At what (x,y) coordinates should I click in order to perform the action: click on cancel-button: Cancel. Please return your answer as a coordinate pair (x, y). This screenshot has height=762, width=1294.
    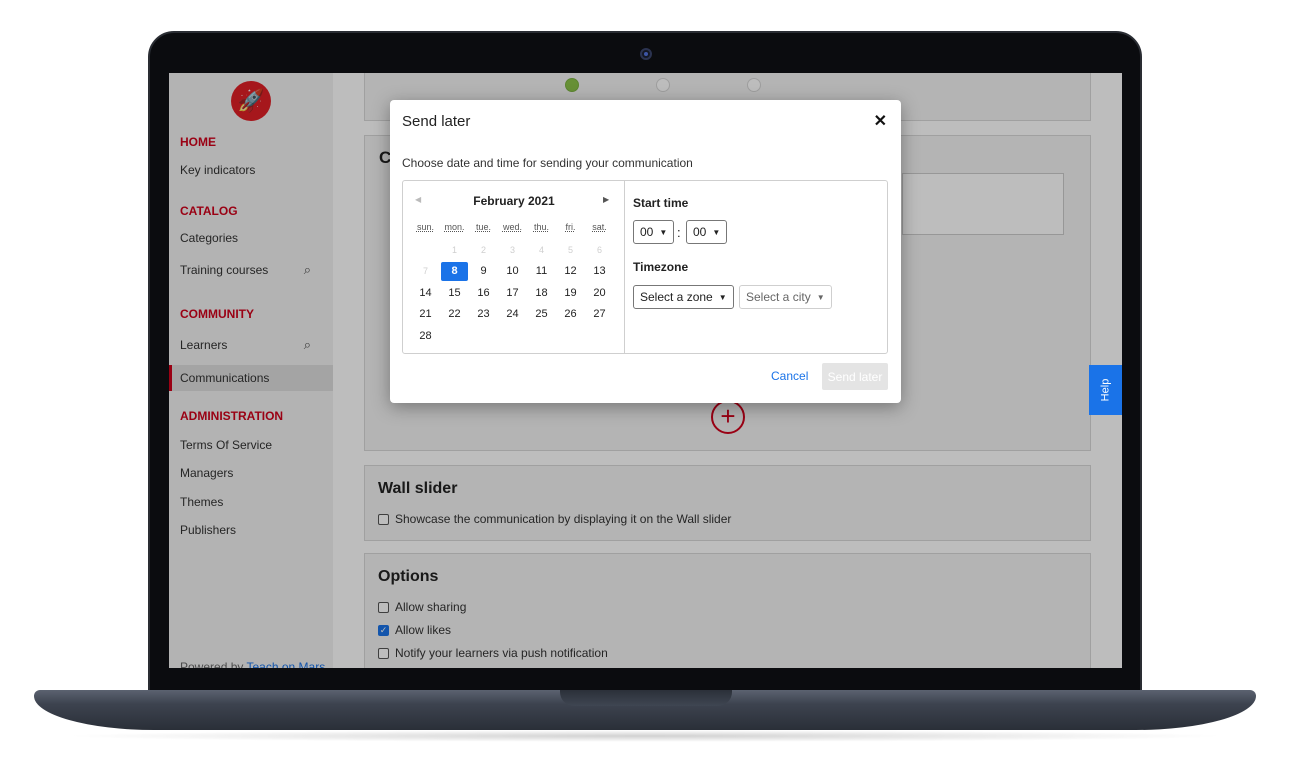
    Looking at the image, I should click on (789, 376).